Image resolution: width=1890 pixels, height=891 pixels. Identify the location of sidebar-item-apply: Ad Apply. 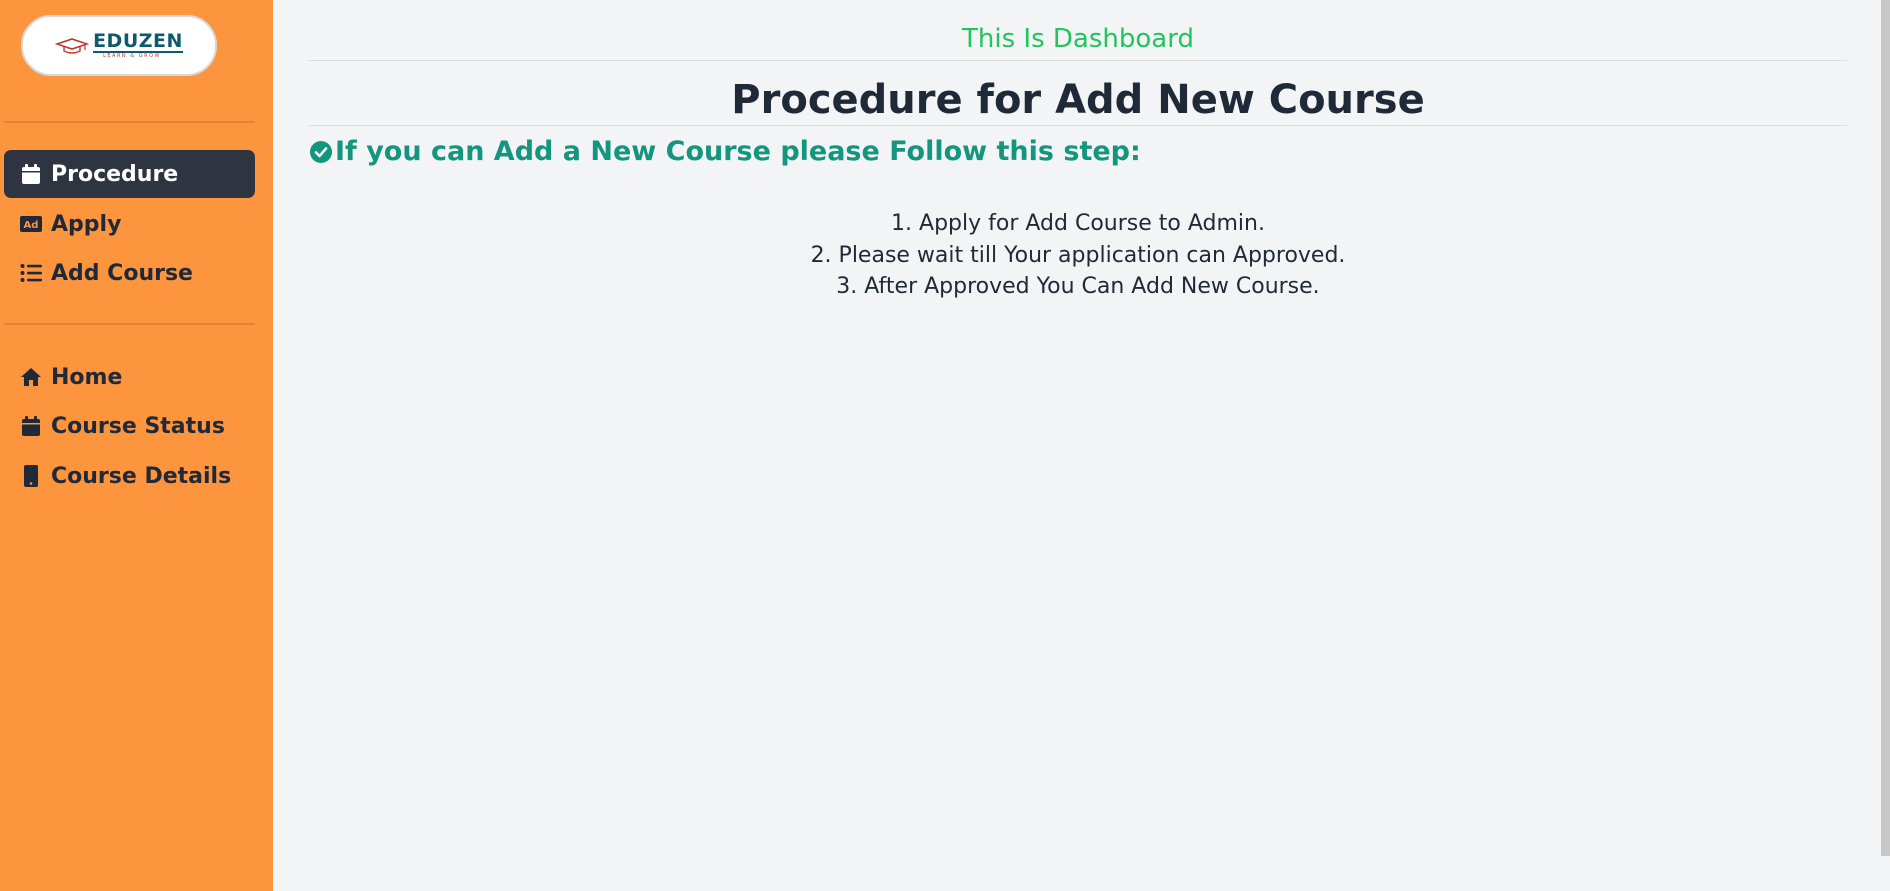
(129, 224).